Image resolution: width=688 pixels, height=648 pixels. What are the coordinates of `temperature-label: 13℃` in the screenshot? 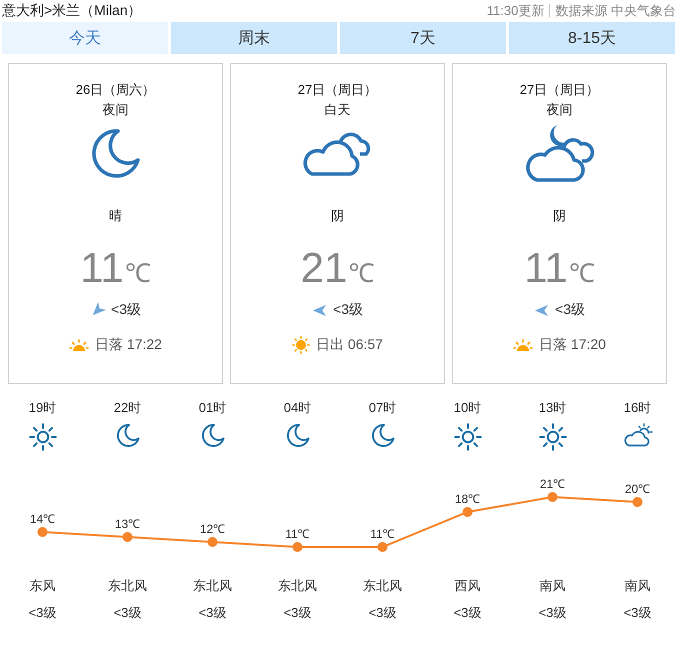 It's located at (127, 524).